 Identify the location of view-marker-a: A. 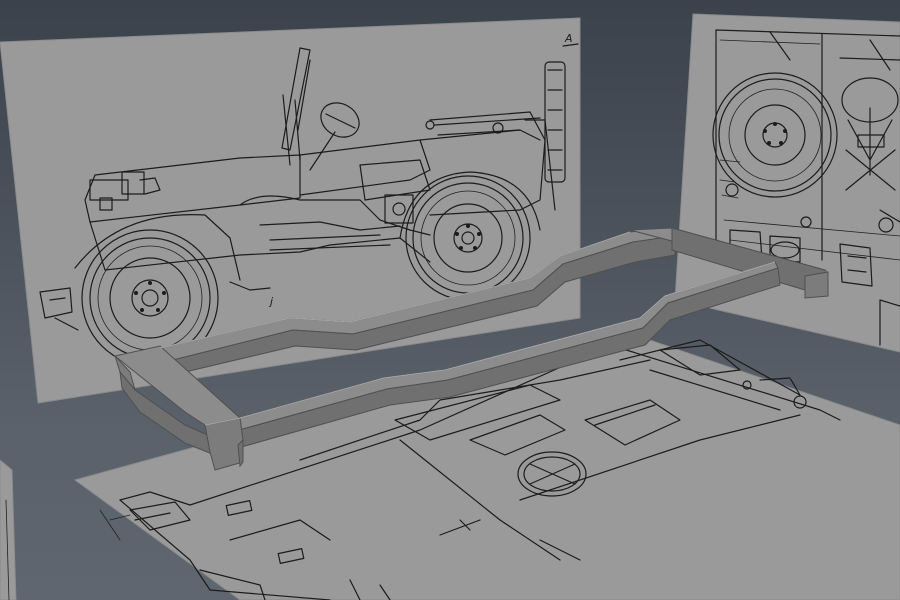
(568, 38).